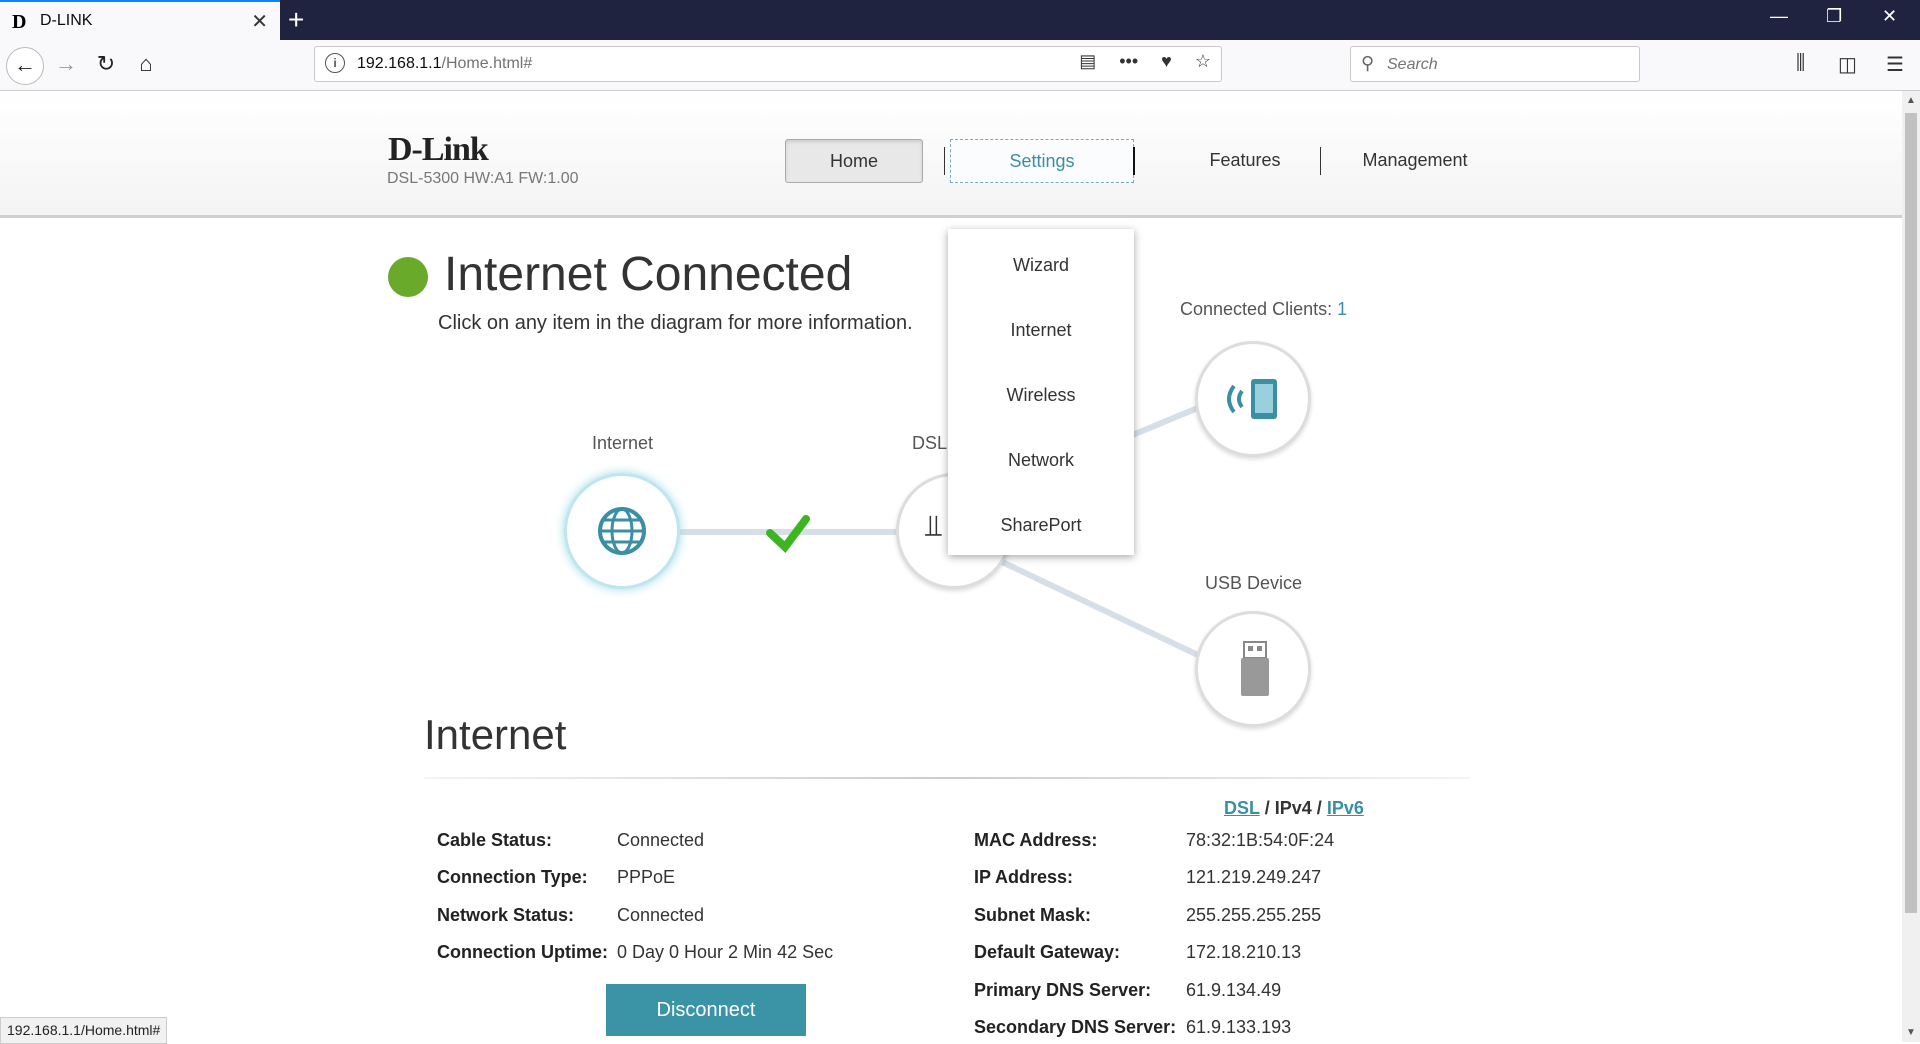 The height and width of the screenshot is (1044, 1920). I want to click on address-bar: i 192.168.1.1/Home.html# ▤ ••• ♥ ☆, so click(768, 64).